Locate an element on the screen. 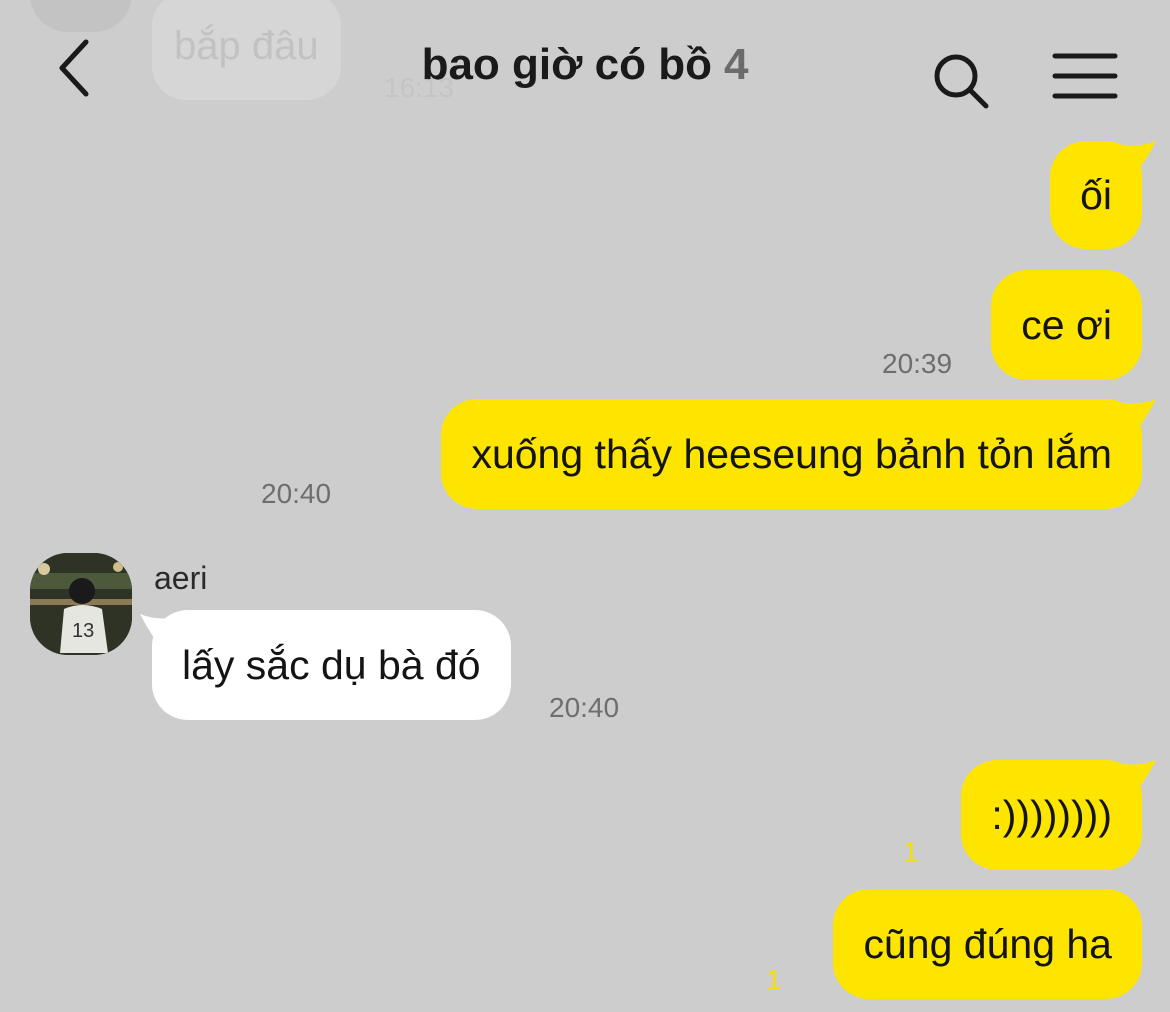  svg-text: 13 is located at coordinates (83, 631).